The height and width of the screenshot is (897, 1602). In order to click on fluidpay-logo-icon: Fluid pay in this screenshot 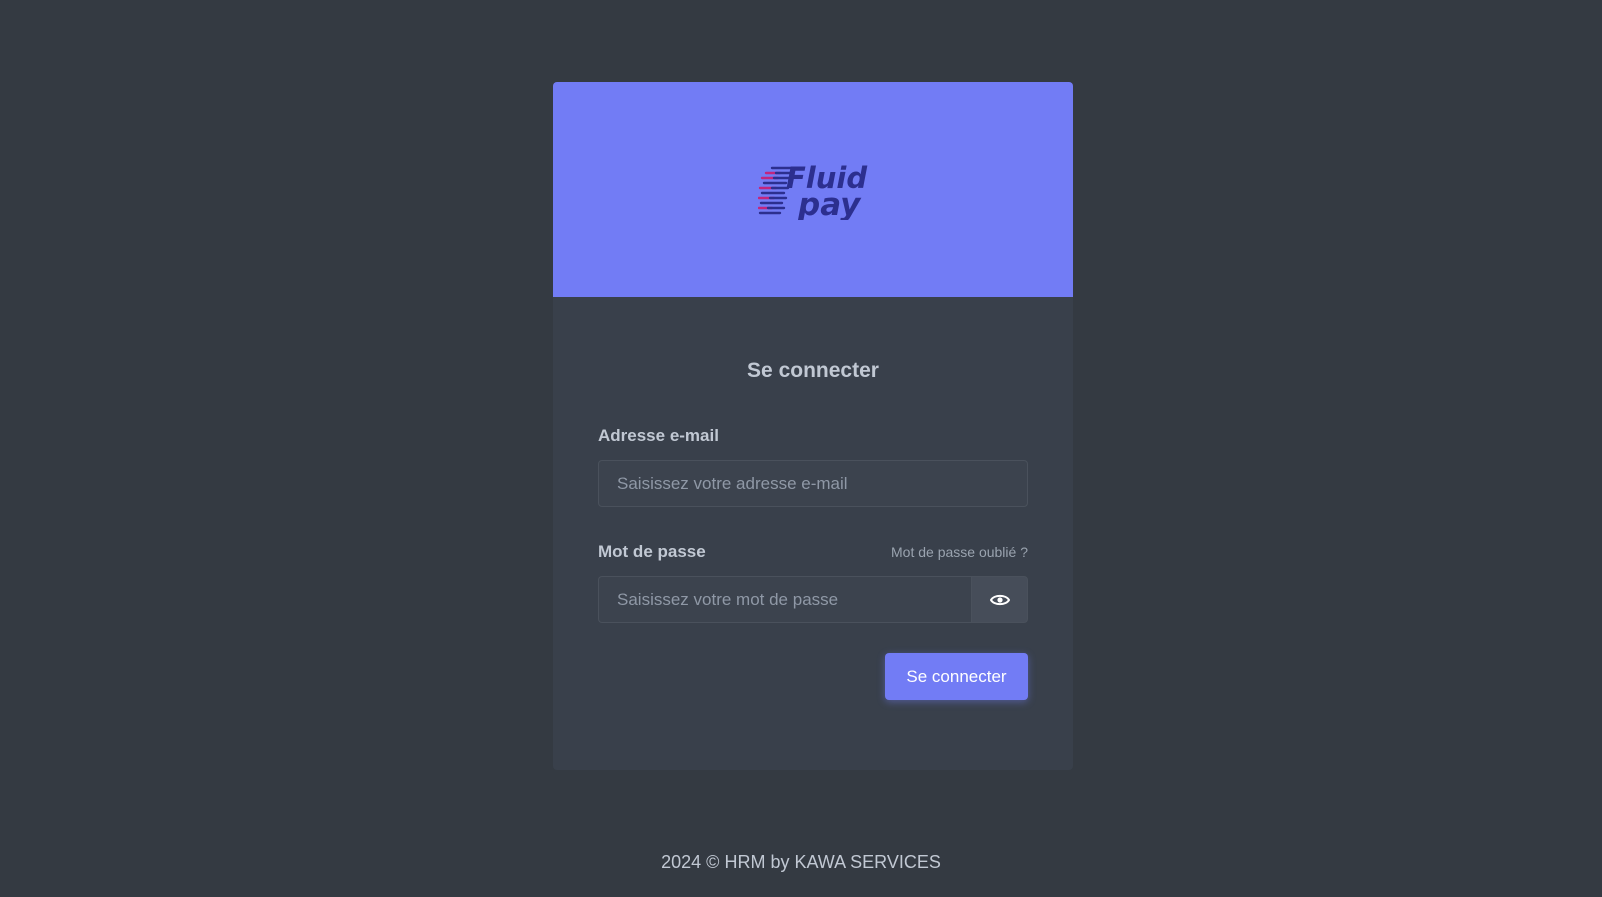, I will do `click(812, 190)`.